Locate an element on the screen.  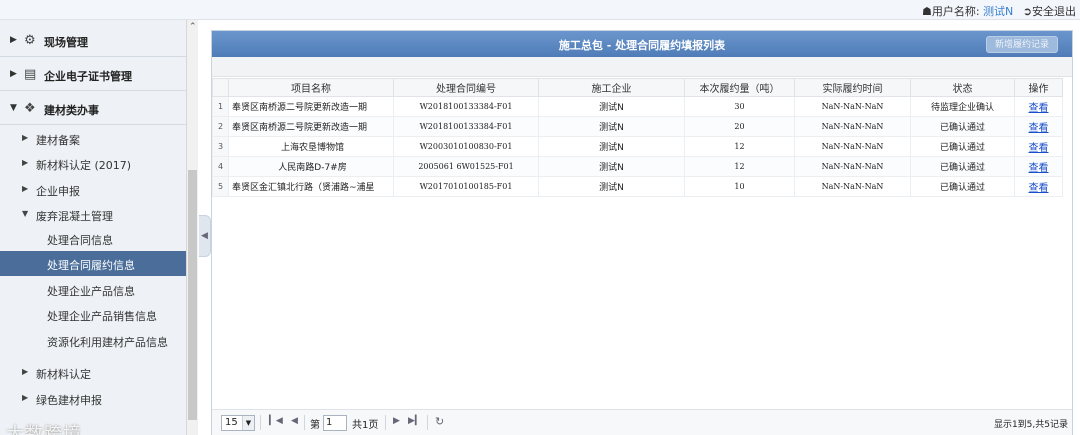
sidebar-item-label: 资源化利用建材产品信息 is located at coordinates (107, 342).